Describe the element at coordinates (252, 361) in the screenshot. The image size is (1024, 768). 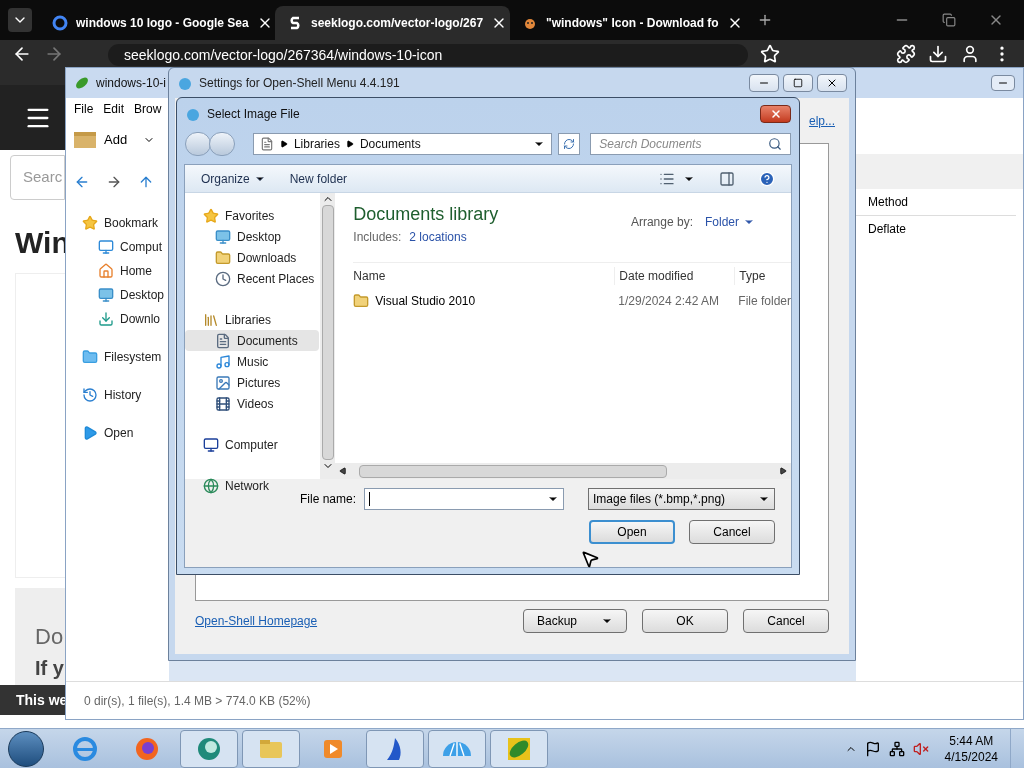
I see `nav-item: Music` at that location.